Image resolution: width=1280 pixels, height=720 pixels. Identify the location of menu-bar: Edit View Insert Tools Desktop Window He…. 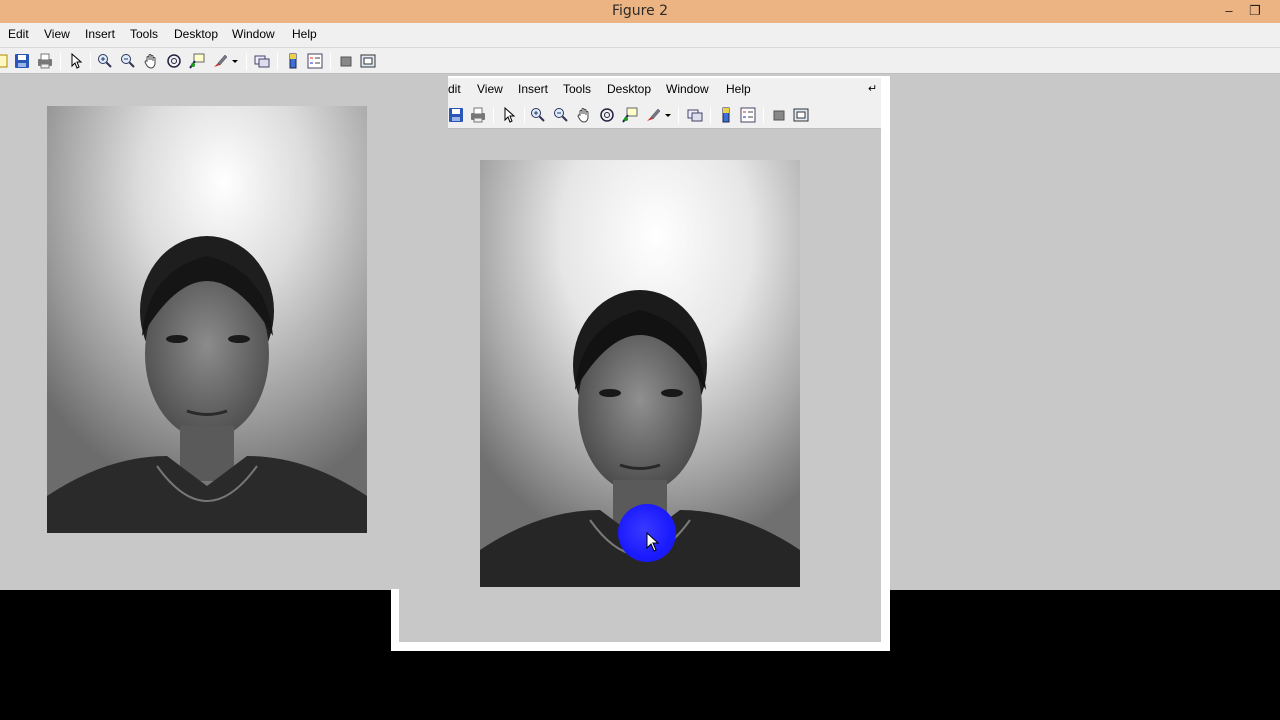
(640, 35).